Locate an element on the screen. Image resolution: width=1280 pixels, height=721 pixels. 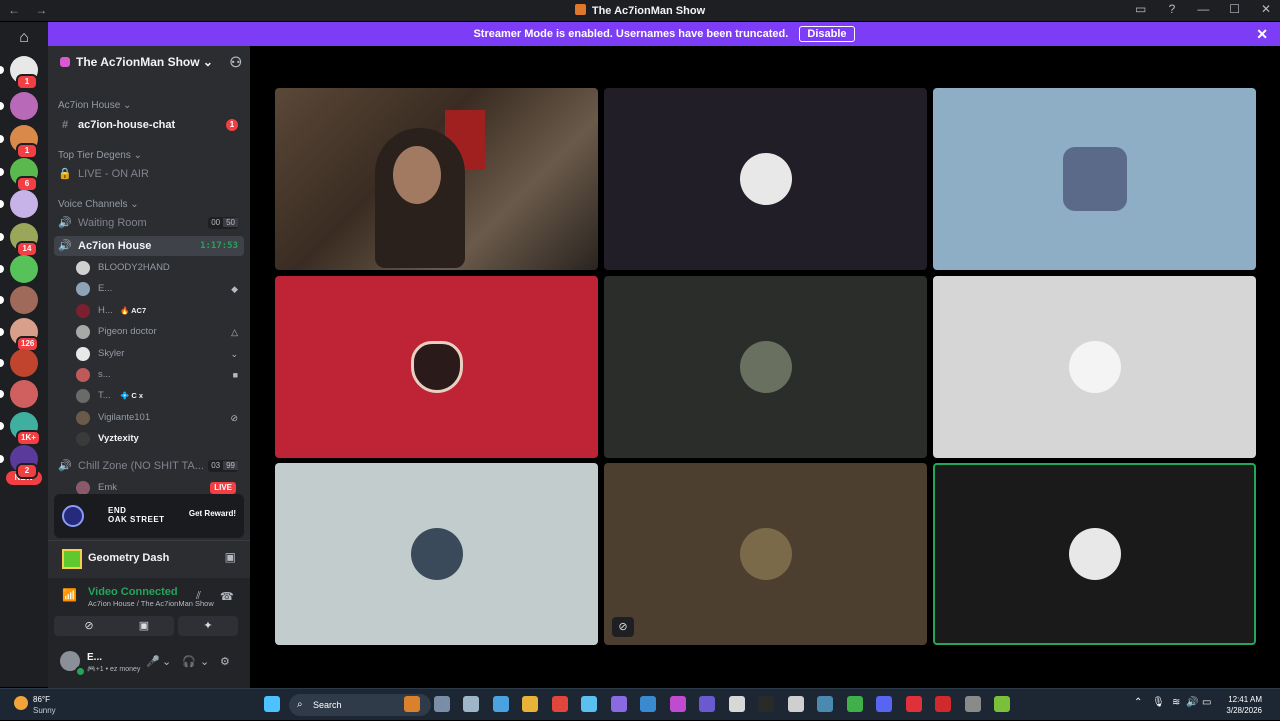
server-header: The Ac7ionMan Show ⌄ ⚇ is located at coordinates (149, 62).